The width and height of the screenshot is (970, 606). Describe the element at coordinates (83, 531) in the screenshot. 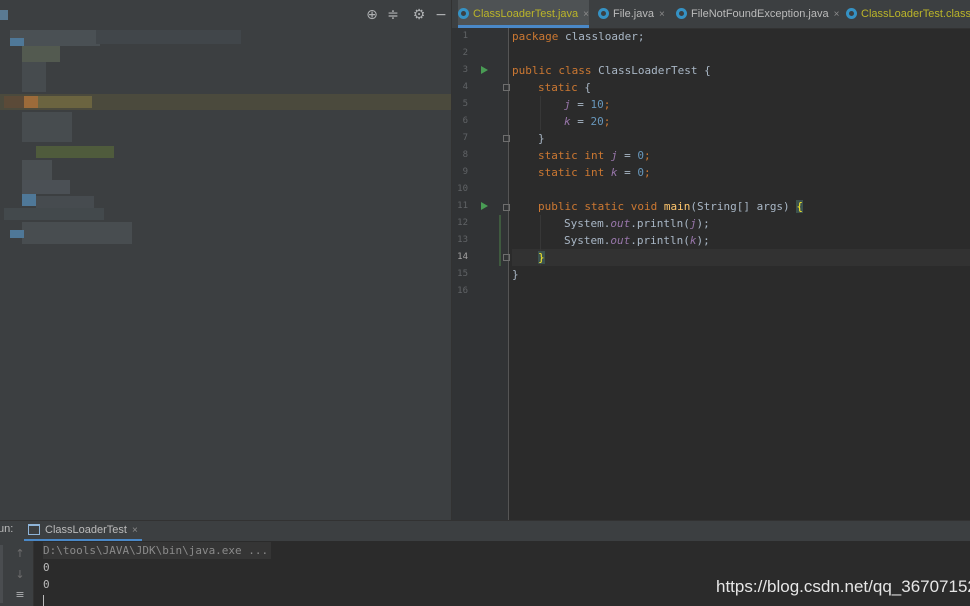

I see `run-tab-classloadertest: ClassLoaderTest ×` at that location.